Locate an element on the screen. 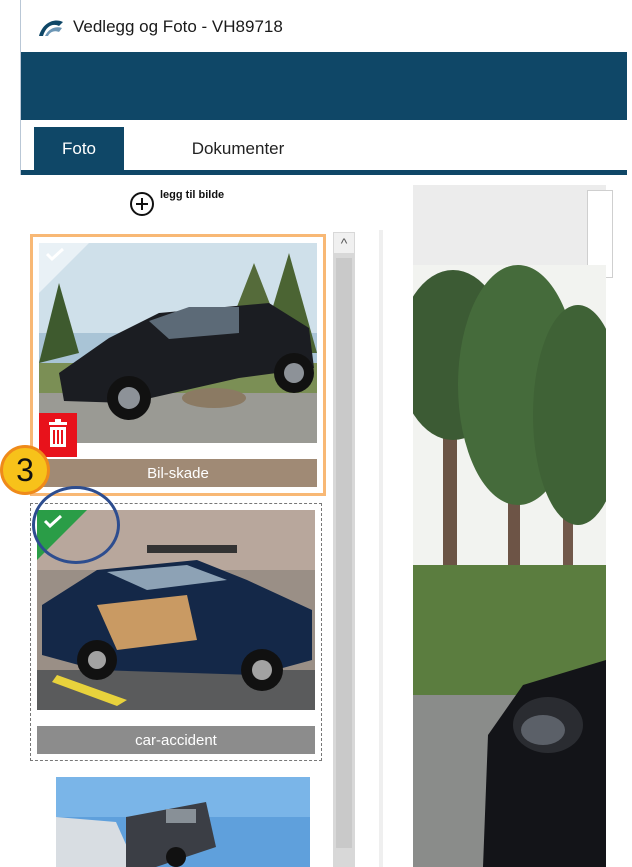  photo-caption: Bil-skade is located at coordinates (178, 473).